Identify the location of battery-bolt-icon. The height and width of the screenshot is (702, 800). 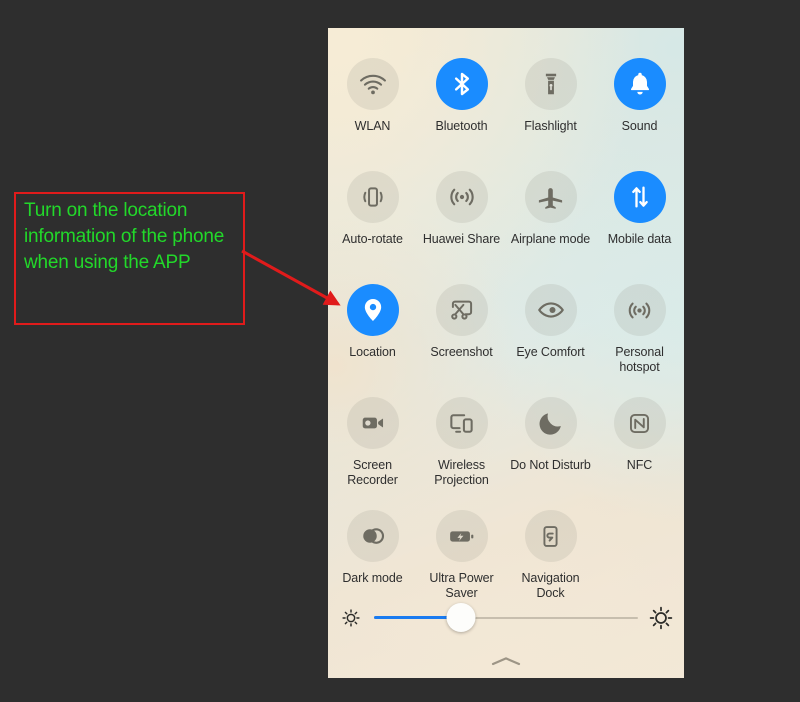
(461, 536).